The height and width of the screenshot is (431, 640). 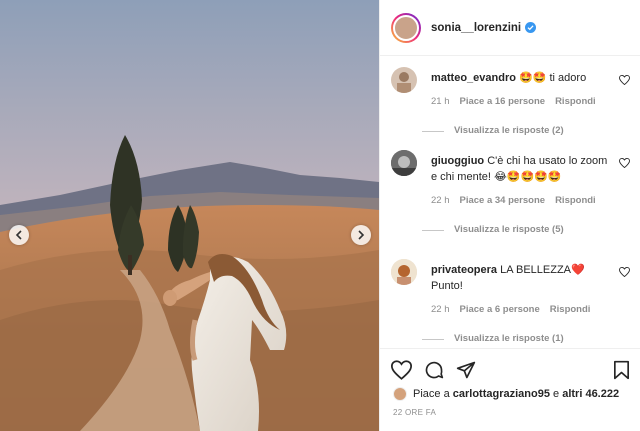 What do you see at coordinates (464, 270) in the screenshot?
I see `comment-username: privateopera` at bounding box center [464, 270].